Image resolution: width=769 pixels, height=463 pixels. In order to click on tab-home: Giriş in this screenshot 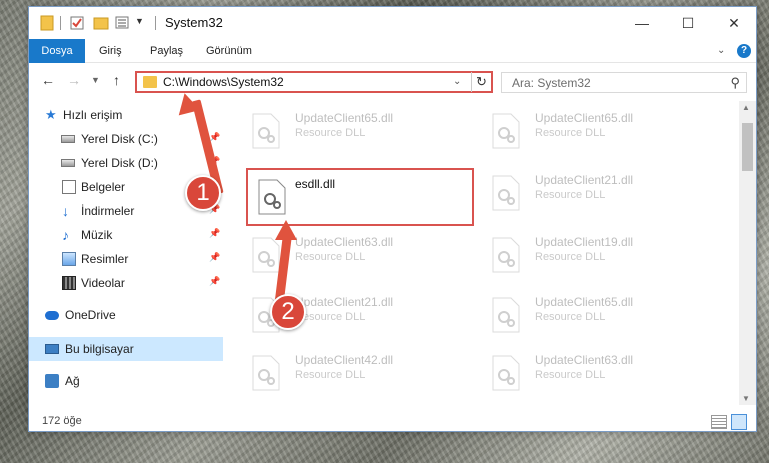, I will do `click(110, 51)`.